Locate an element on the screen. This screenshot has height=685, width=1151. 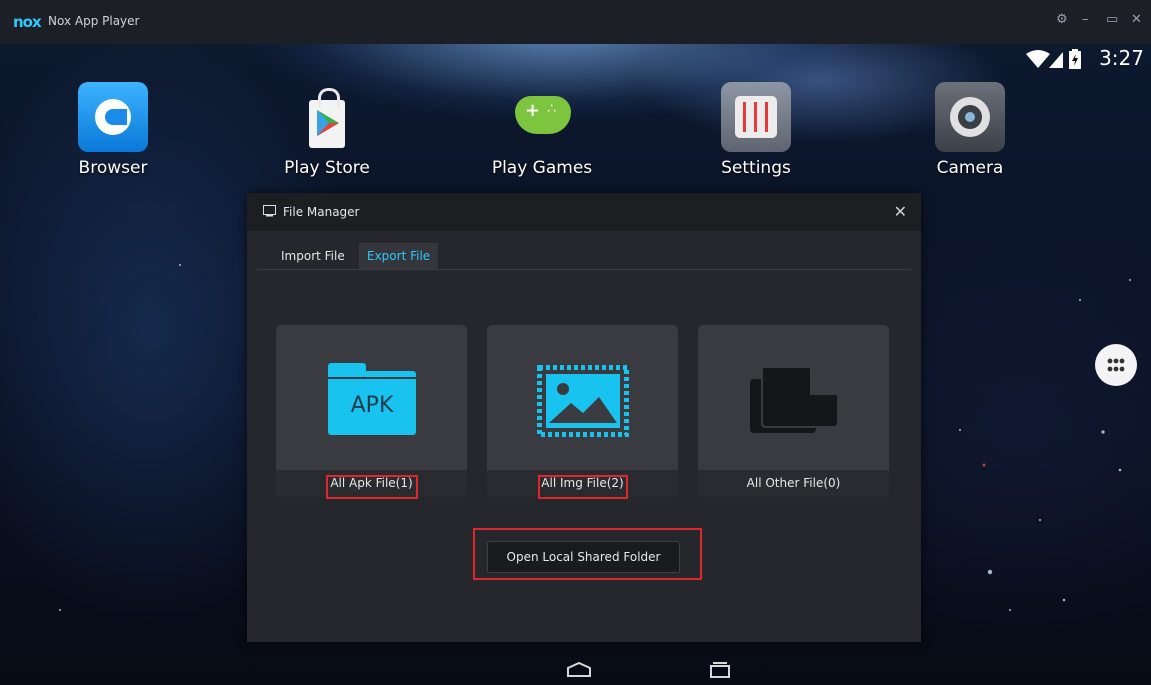
highlight-apk-caption is located at coordinates (372, 487).